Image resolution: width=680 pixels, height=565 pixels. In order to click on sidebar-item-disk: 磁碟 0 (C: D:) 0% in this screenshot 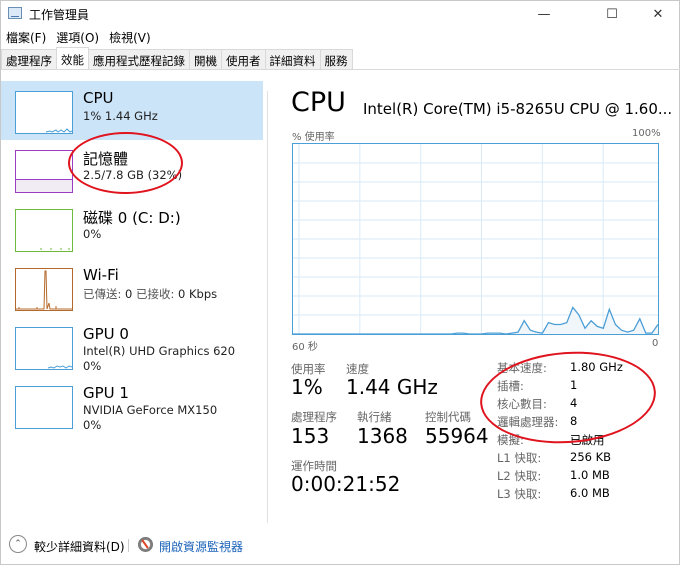, I will do `click(132, 228)`.